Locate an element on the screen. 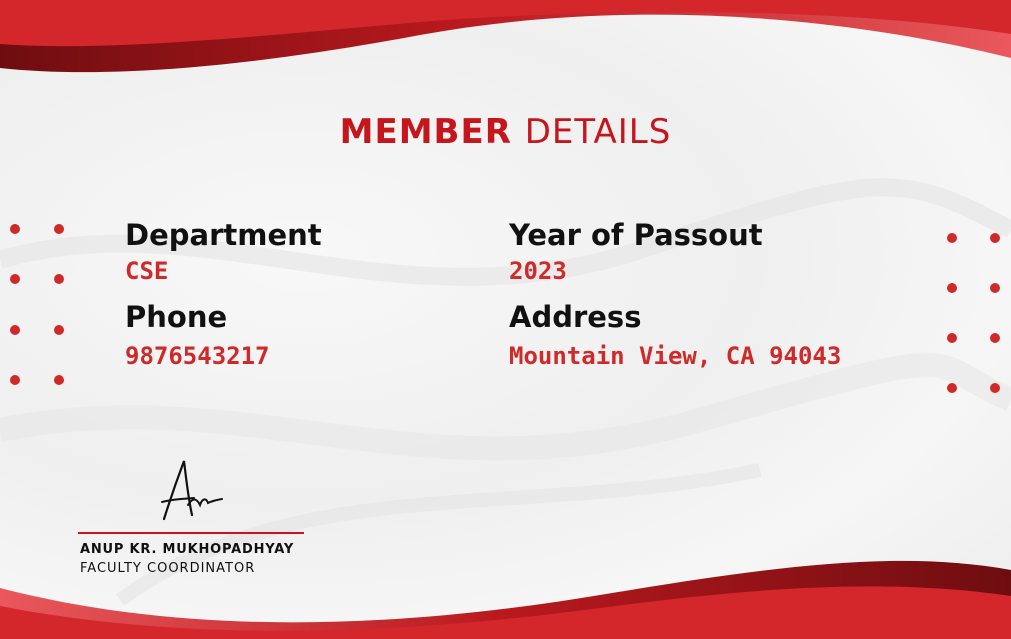  signature-line is located at coordinates (191, 533).